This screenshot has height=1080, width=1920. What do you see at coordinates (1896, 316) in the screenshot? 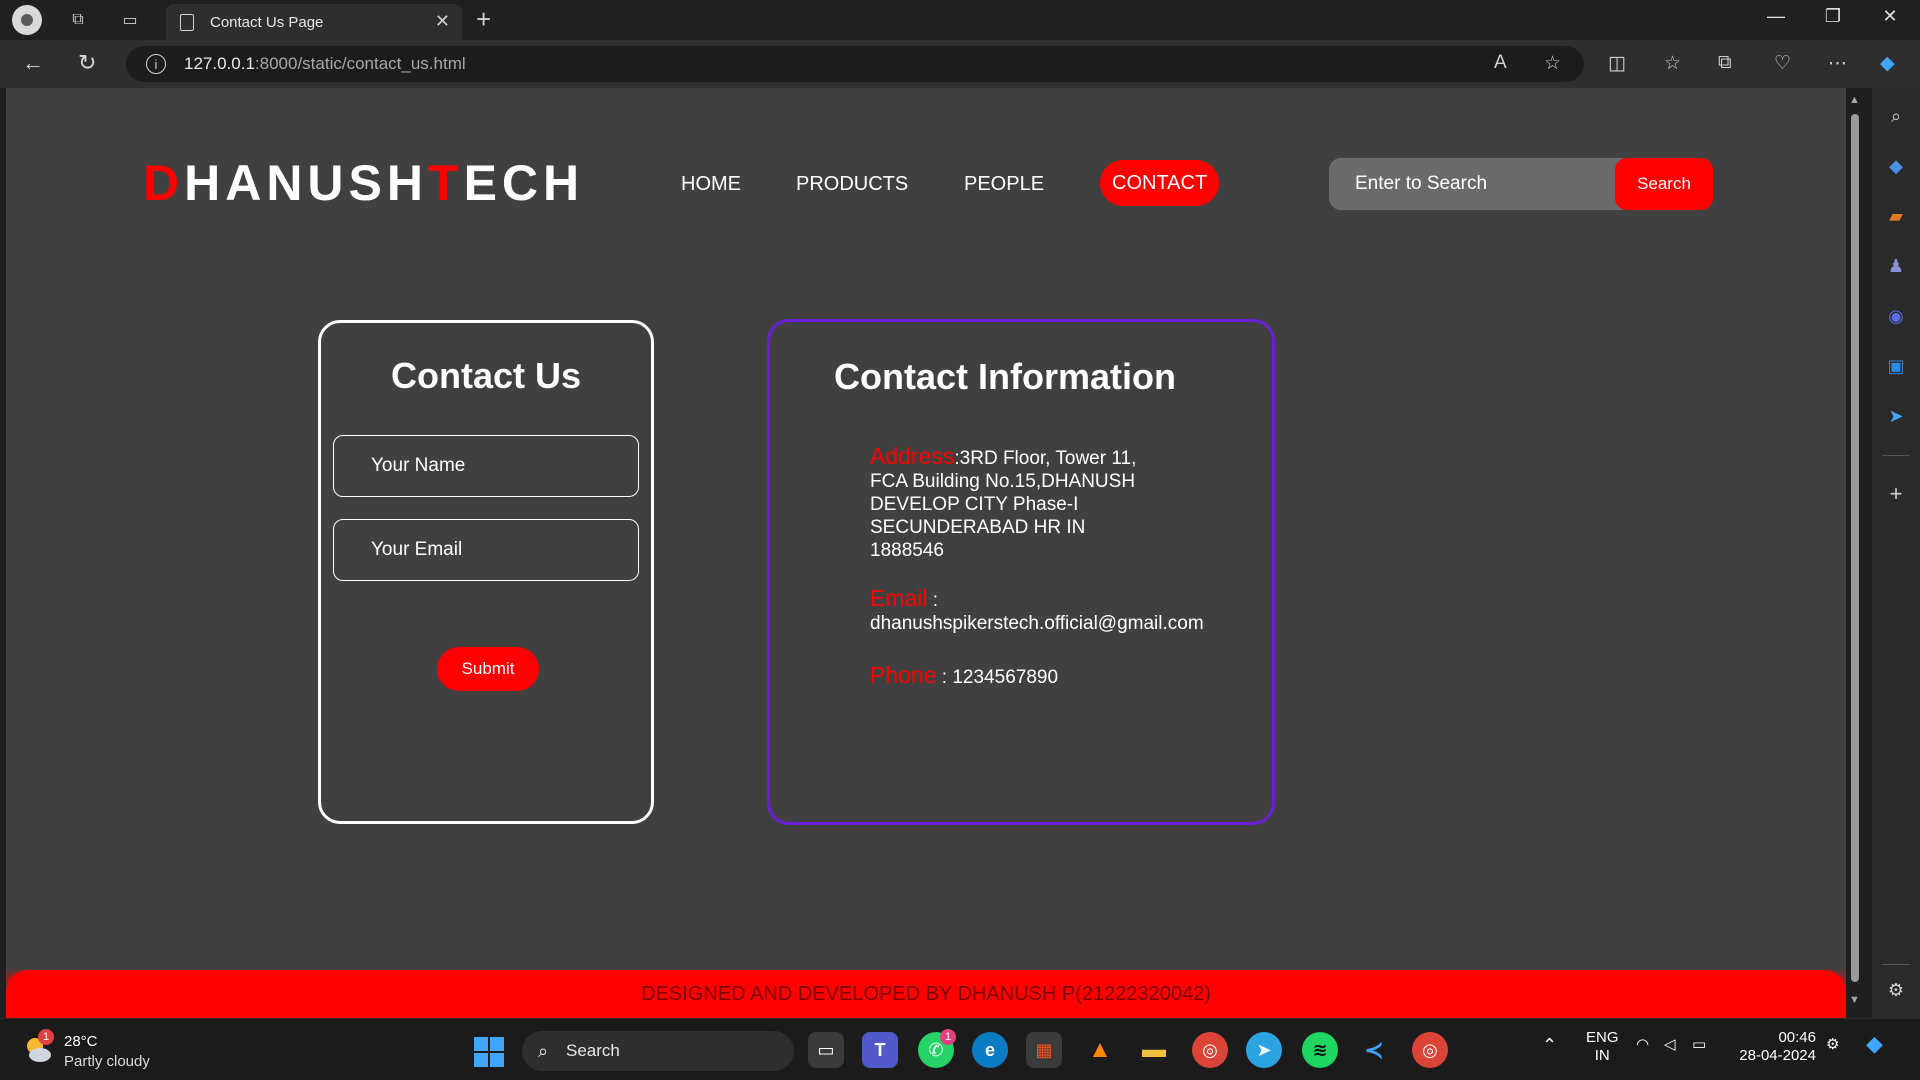
I see `microsoft-365-icon: ◉` at bounding box center [1896, 316].